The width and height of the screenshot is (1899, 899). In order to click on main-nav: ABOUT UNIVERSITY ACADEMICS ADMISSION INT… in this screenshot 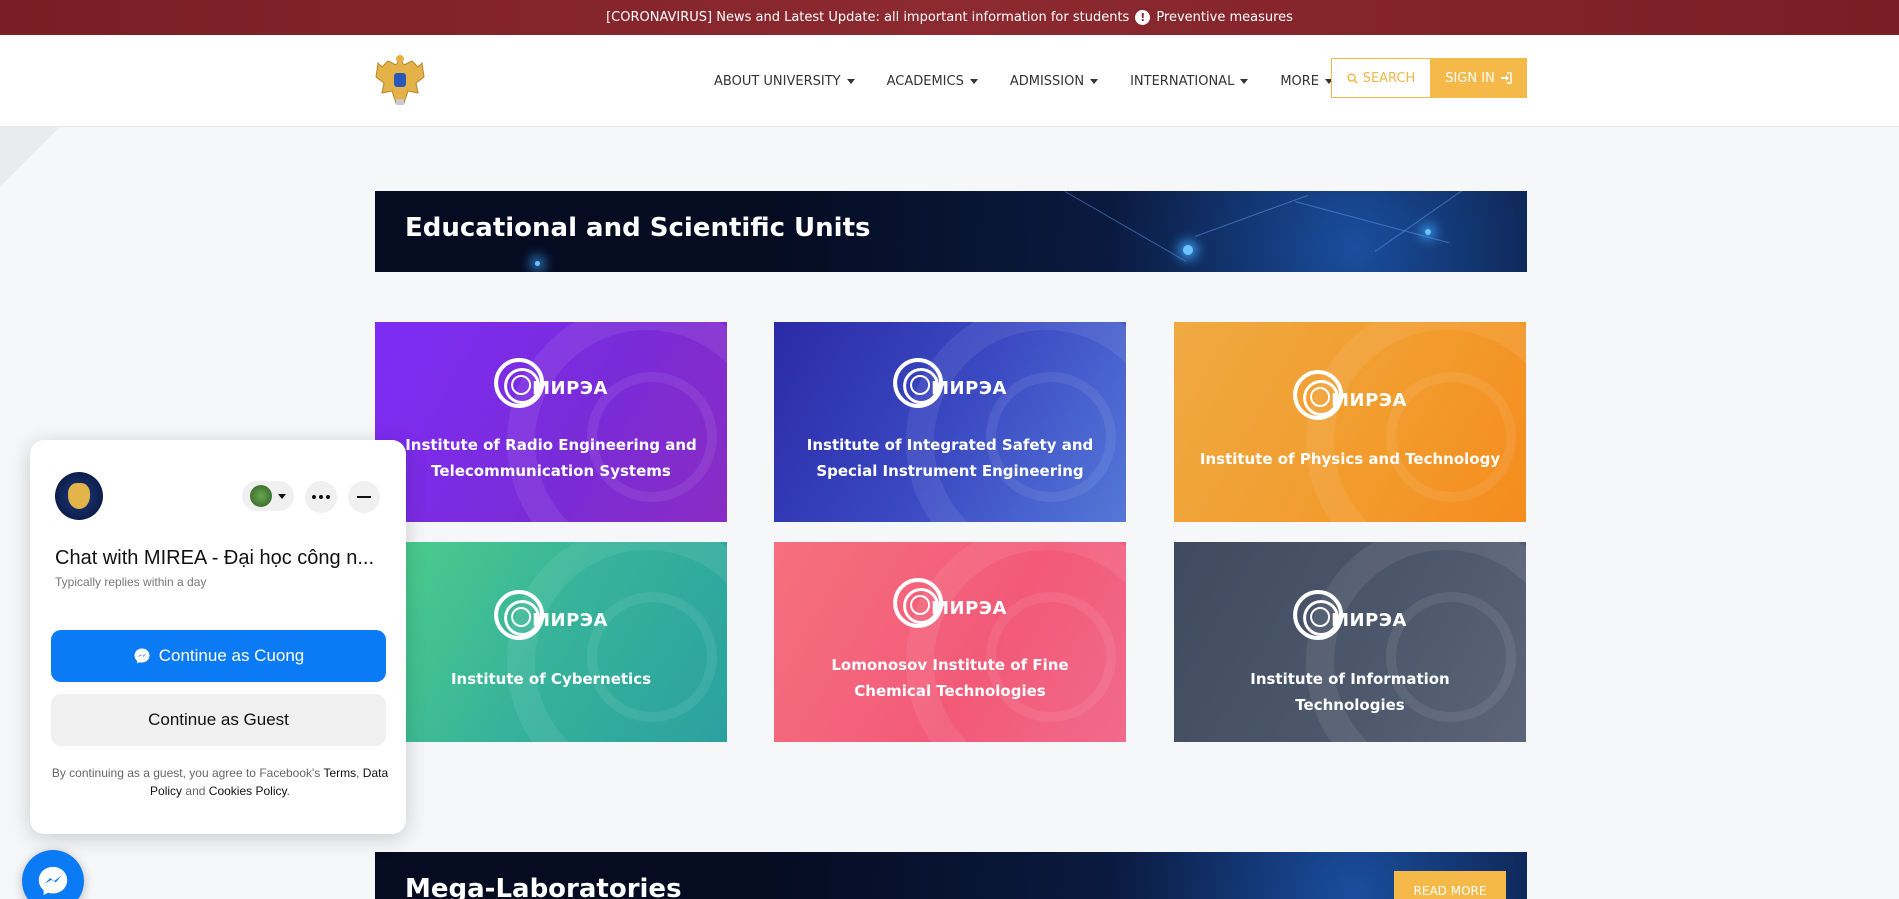, I will do `click(1024, 81)`.